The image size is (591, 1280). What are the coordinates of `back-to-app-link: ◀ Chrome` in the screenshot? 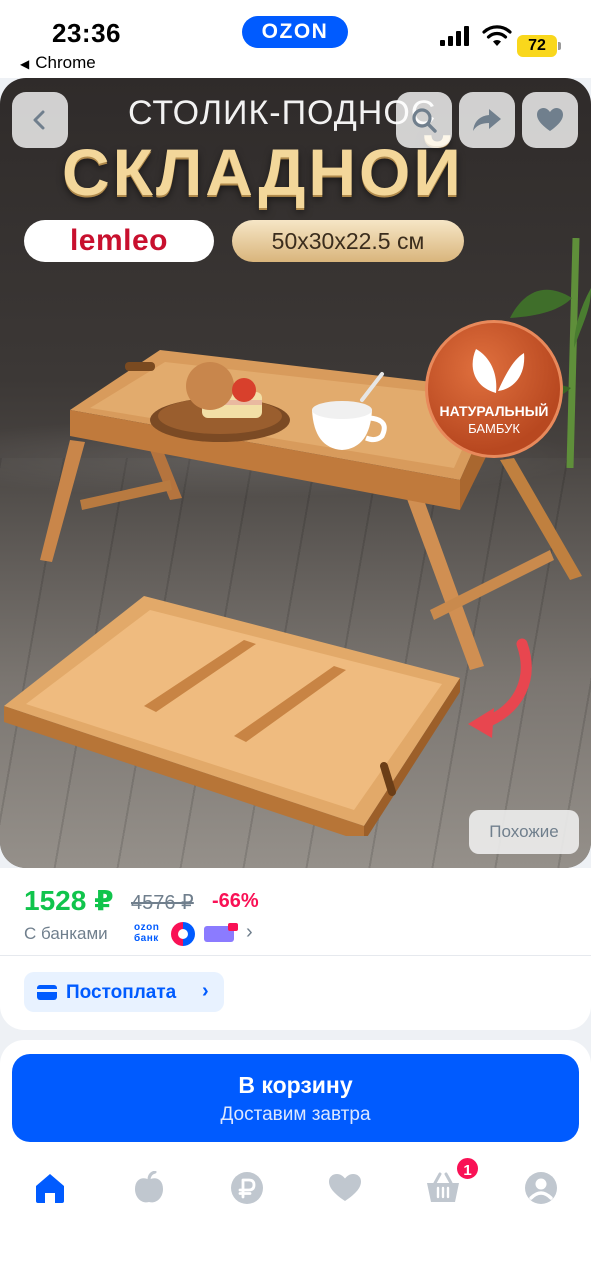 It's located at (58, 63).